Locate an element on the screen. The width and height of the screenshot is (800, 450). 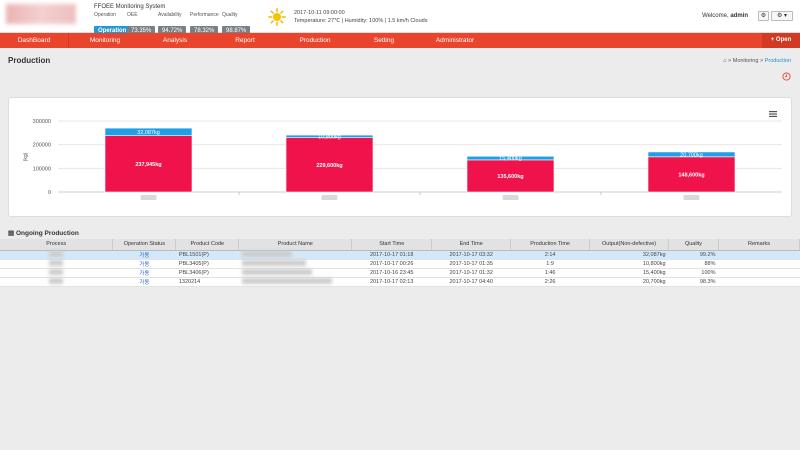
col-process: Process is located at coordinates (57, 245).